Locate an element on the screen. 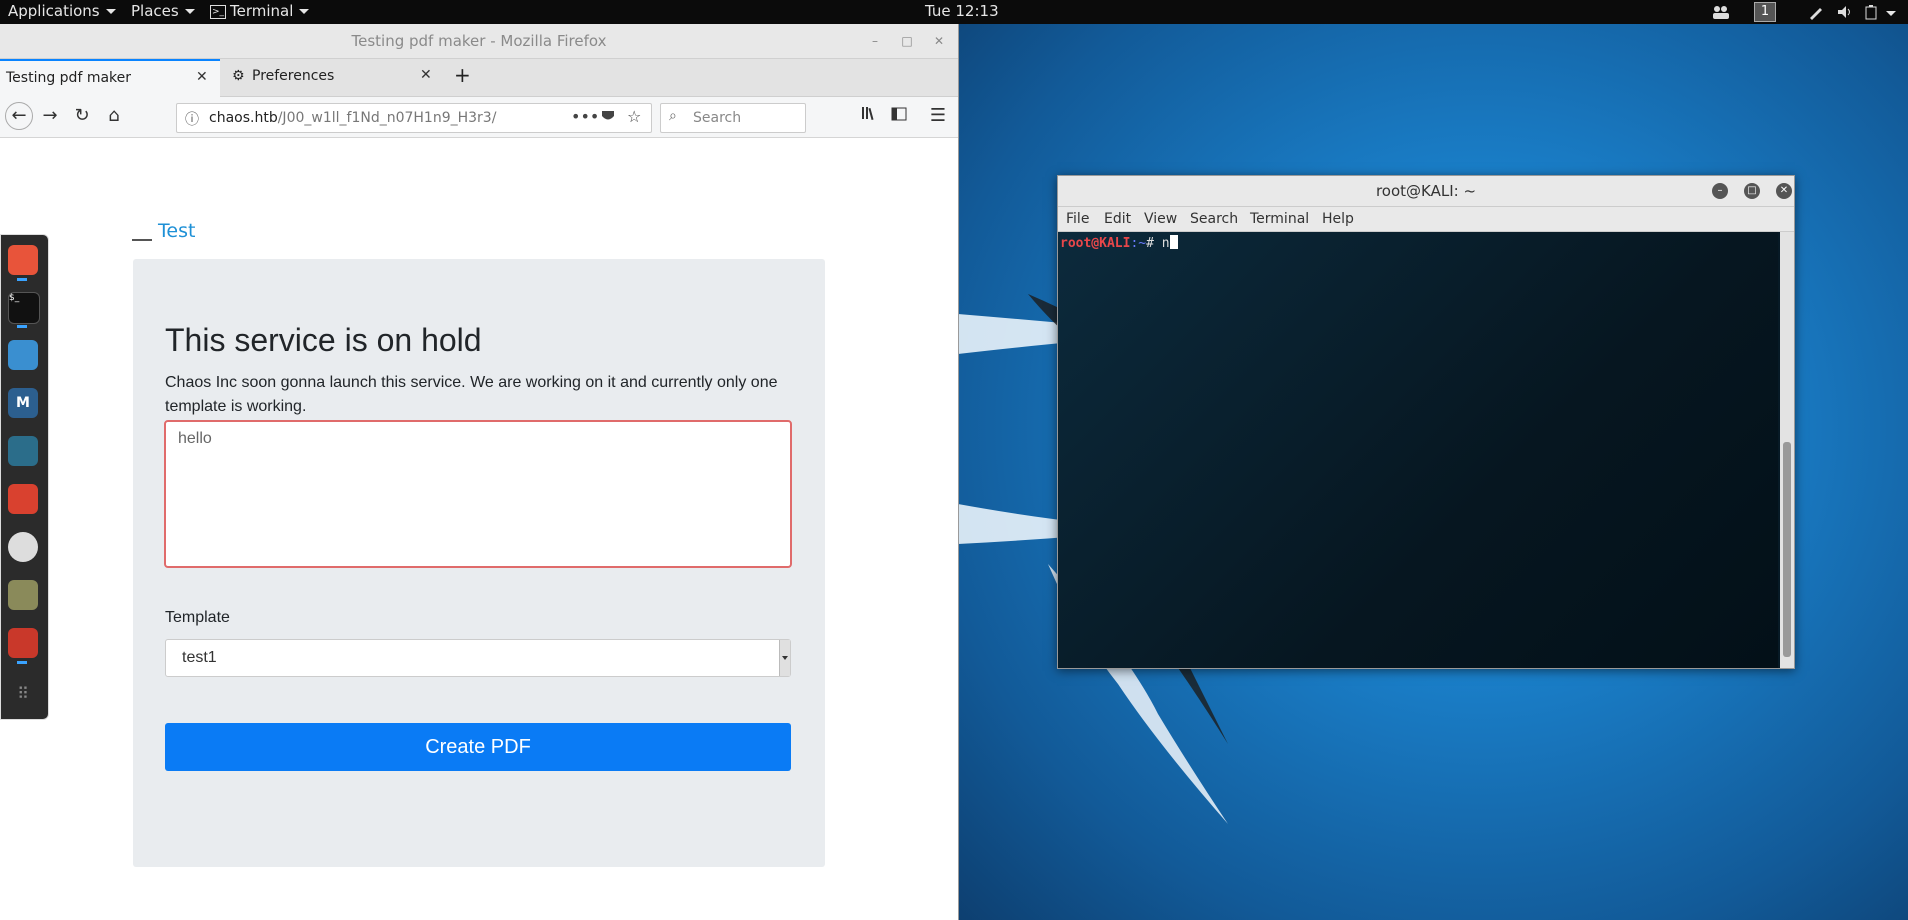 Image resolution: width=1908 pixels, height=920 pixels. menu-help: Help is located at coordinates (1338, 219).